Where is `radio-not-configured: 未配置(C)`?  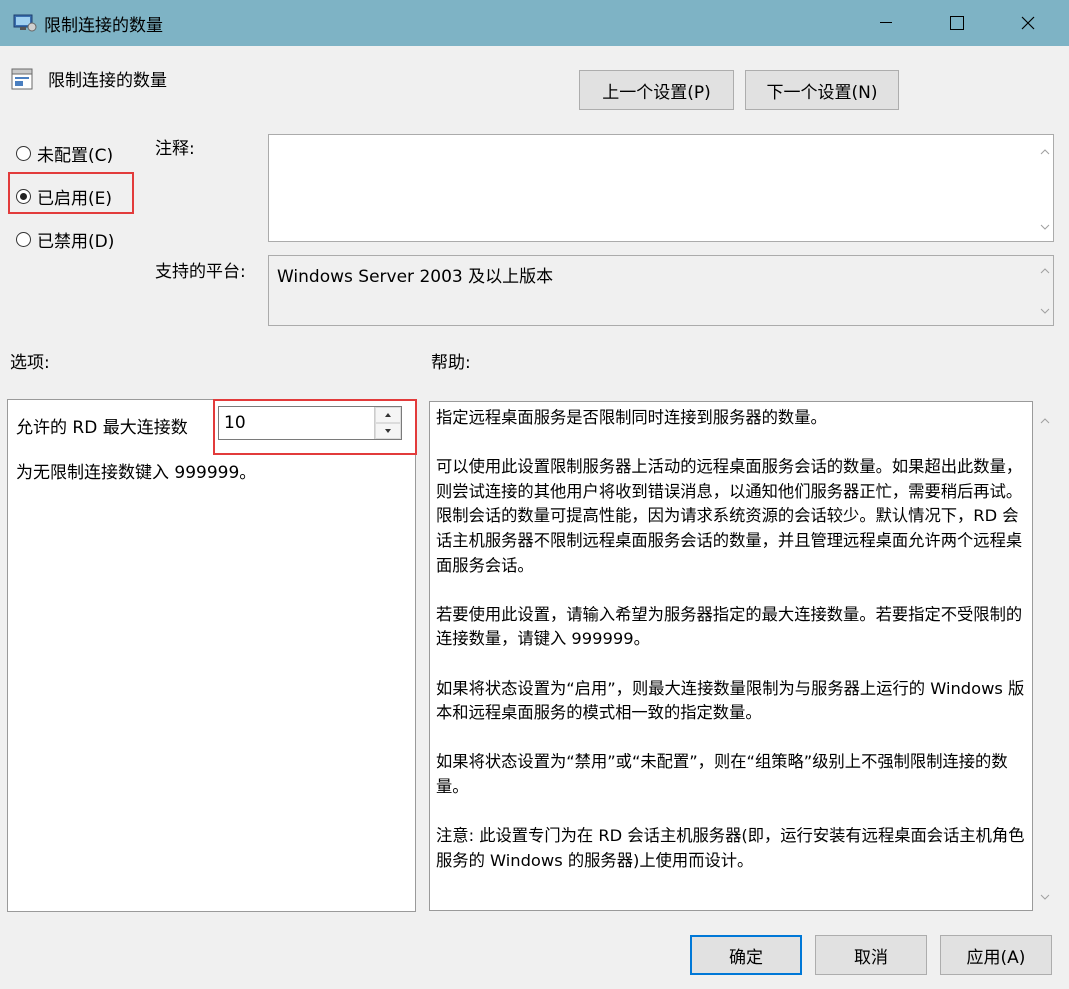 radio-not-configured: 未配置(C) is located at coordinates (64, 153).